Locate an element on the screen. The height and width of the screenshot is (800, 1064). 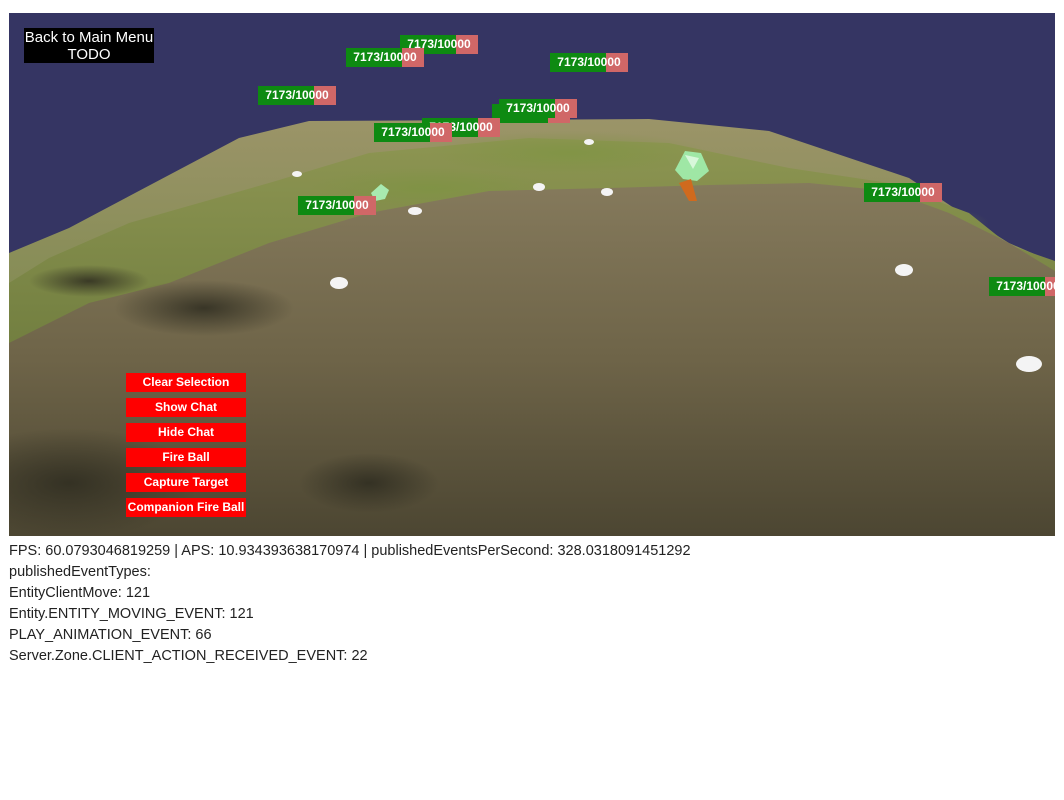
fire-ball-button: Fire Ball is located at coordinates (186, 457).